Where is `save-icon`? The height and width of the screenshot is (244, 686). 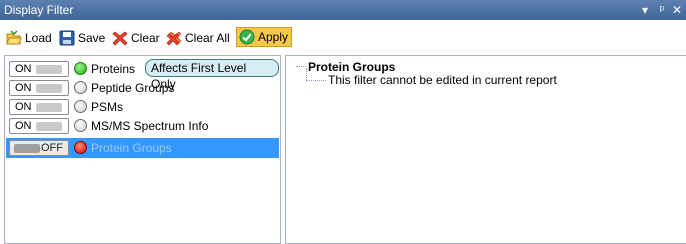 save-icon is located at coordinates (67, 38).